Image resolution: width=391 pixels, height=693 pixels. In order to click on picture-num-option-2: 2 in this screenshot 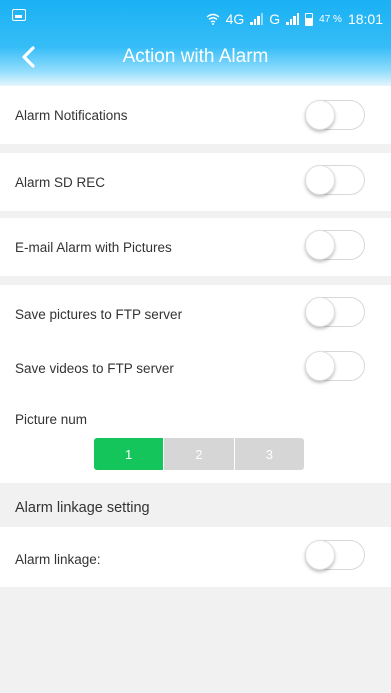, I will do `click(198, 454)`.